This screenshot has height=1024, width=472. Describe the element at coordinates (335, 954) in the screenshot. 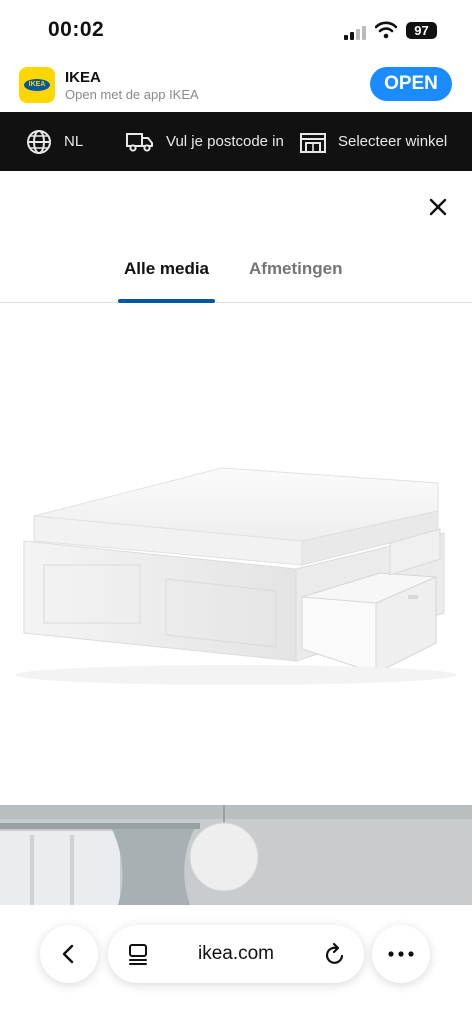

I see `reload-icon` at that location.